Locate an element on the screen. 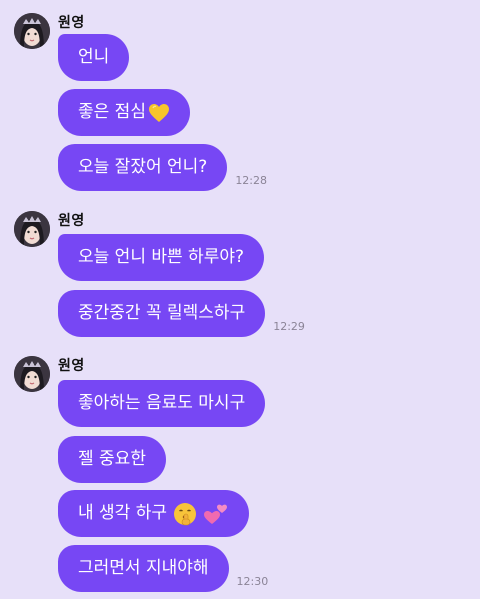 The height and width of the screenshot is (599, 480). message-row: 중간중간 꼭 릴렉스하구 12:29 is located at coordinates (181, 313).